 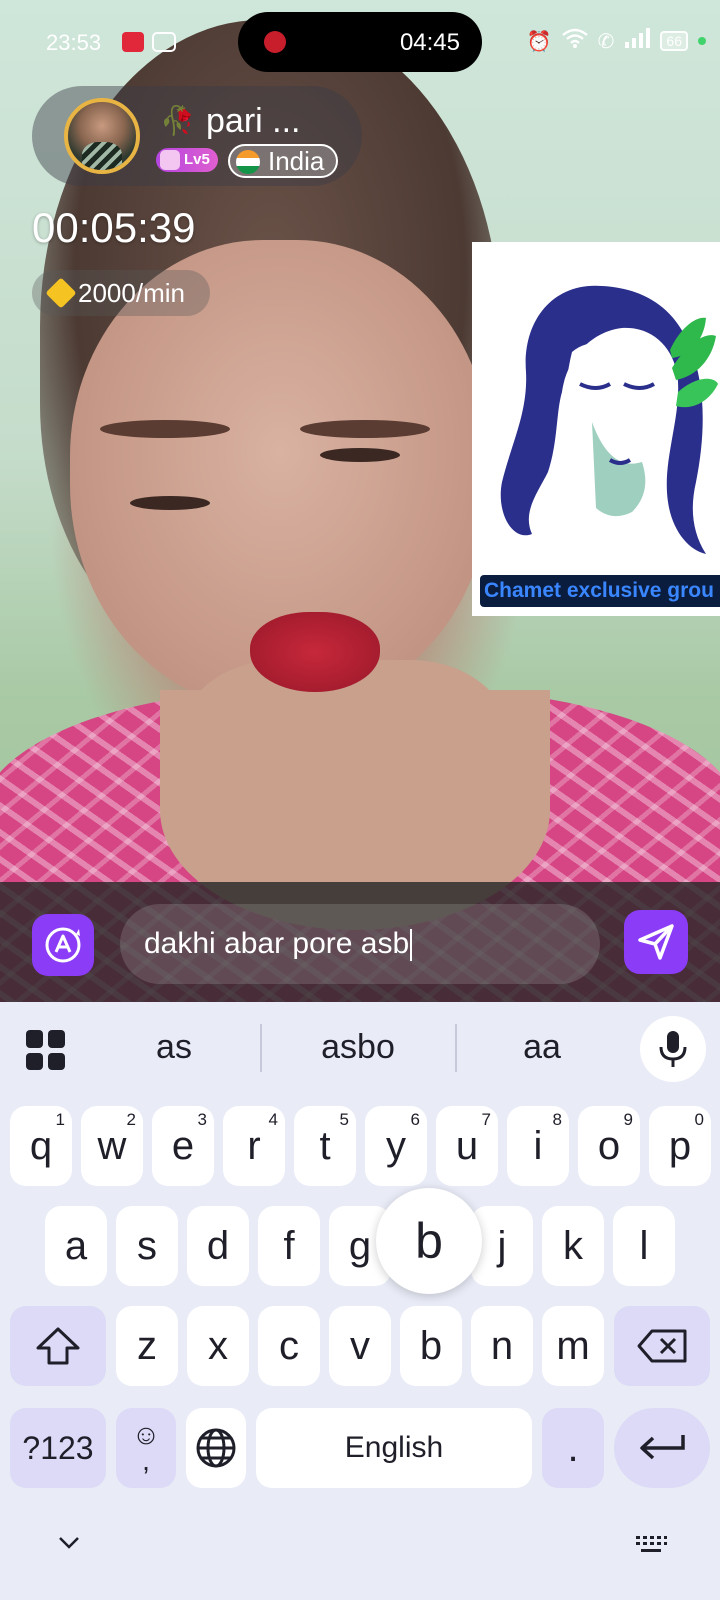 What do you see at coordinates (702, 41) in the screenshot?
I see `privacy-dot-icon` at bounding box center [702, 41].